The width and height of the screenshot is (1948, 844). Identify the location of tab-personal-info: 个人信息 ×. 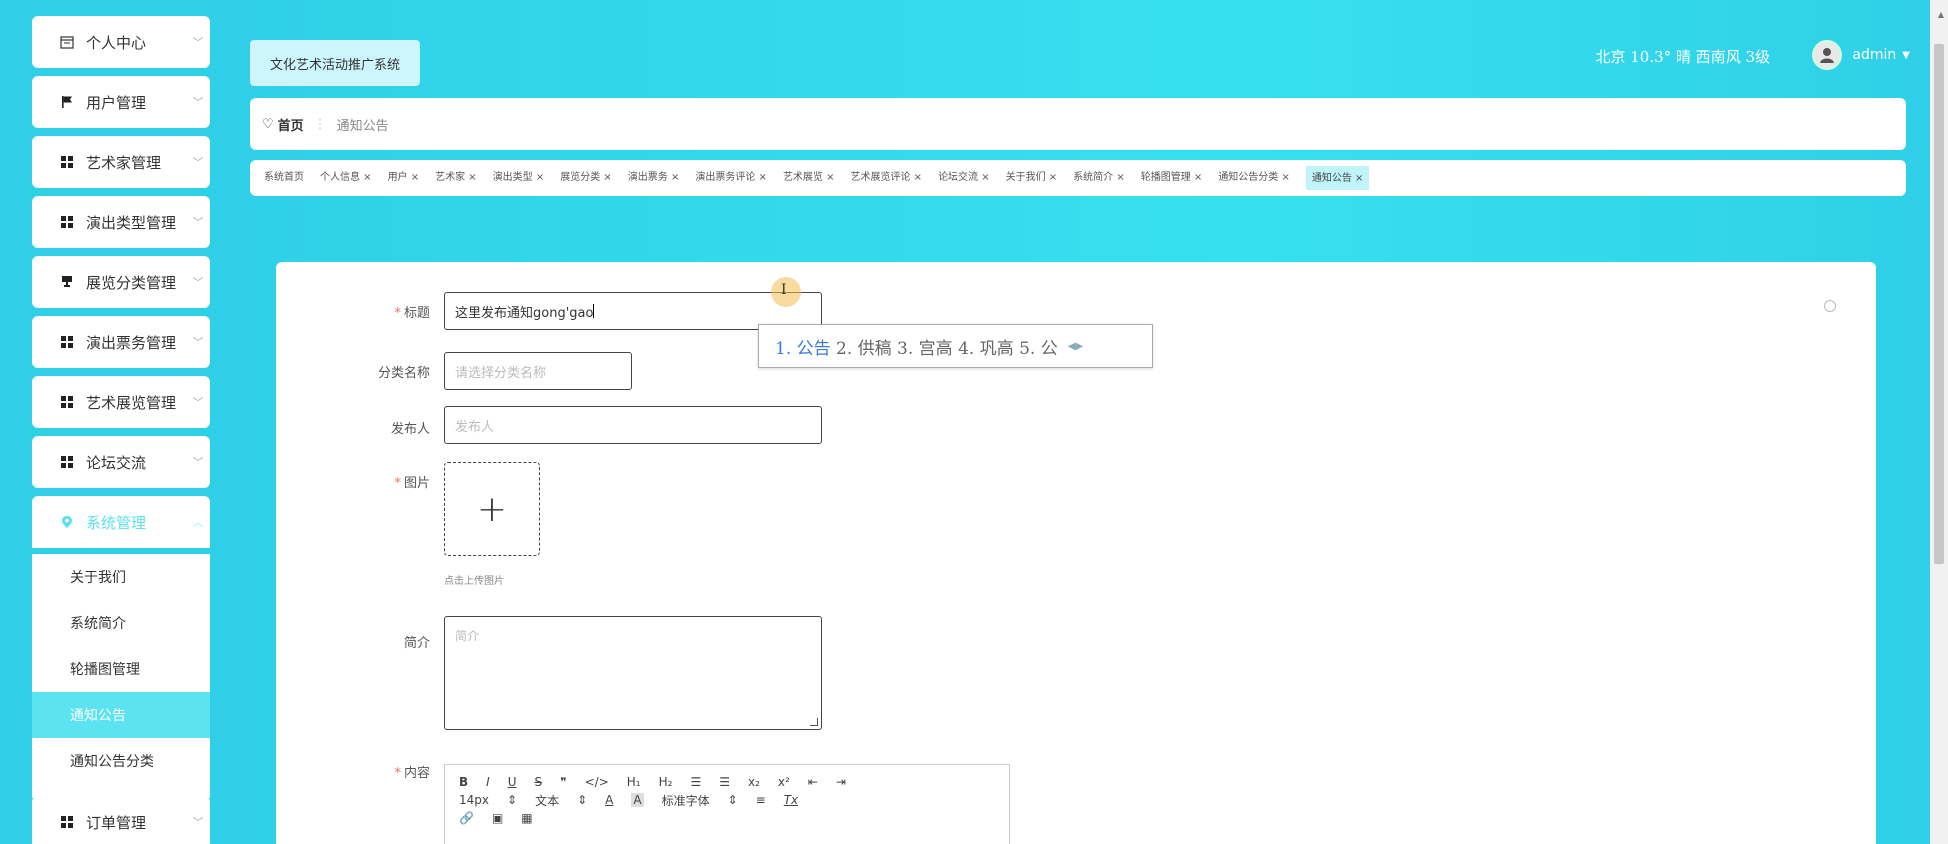
(346, 178).